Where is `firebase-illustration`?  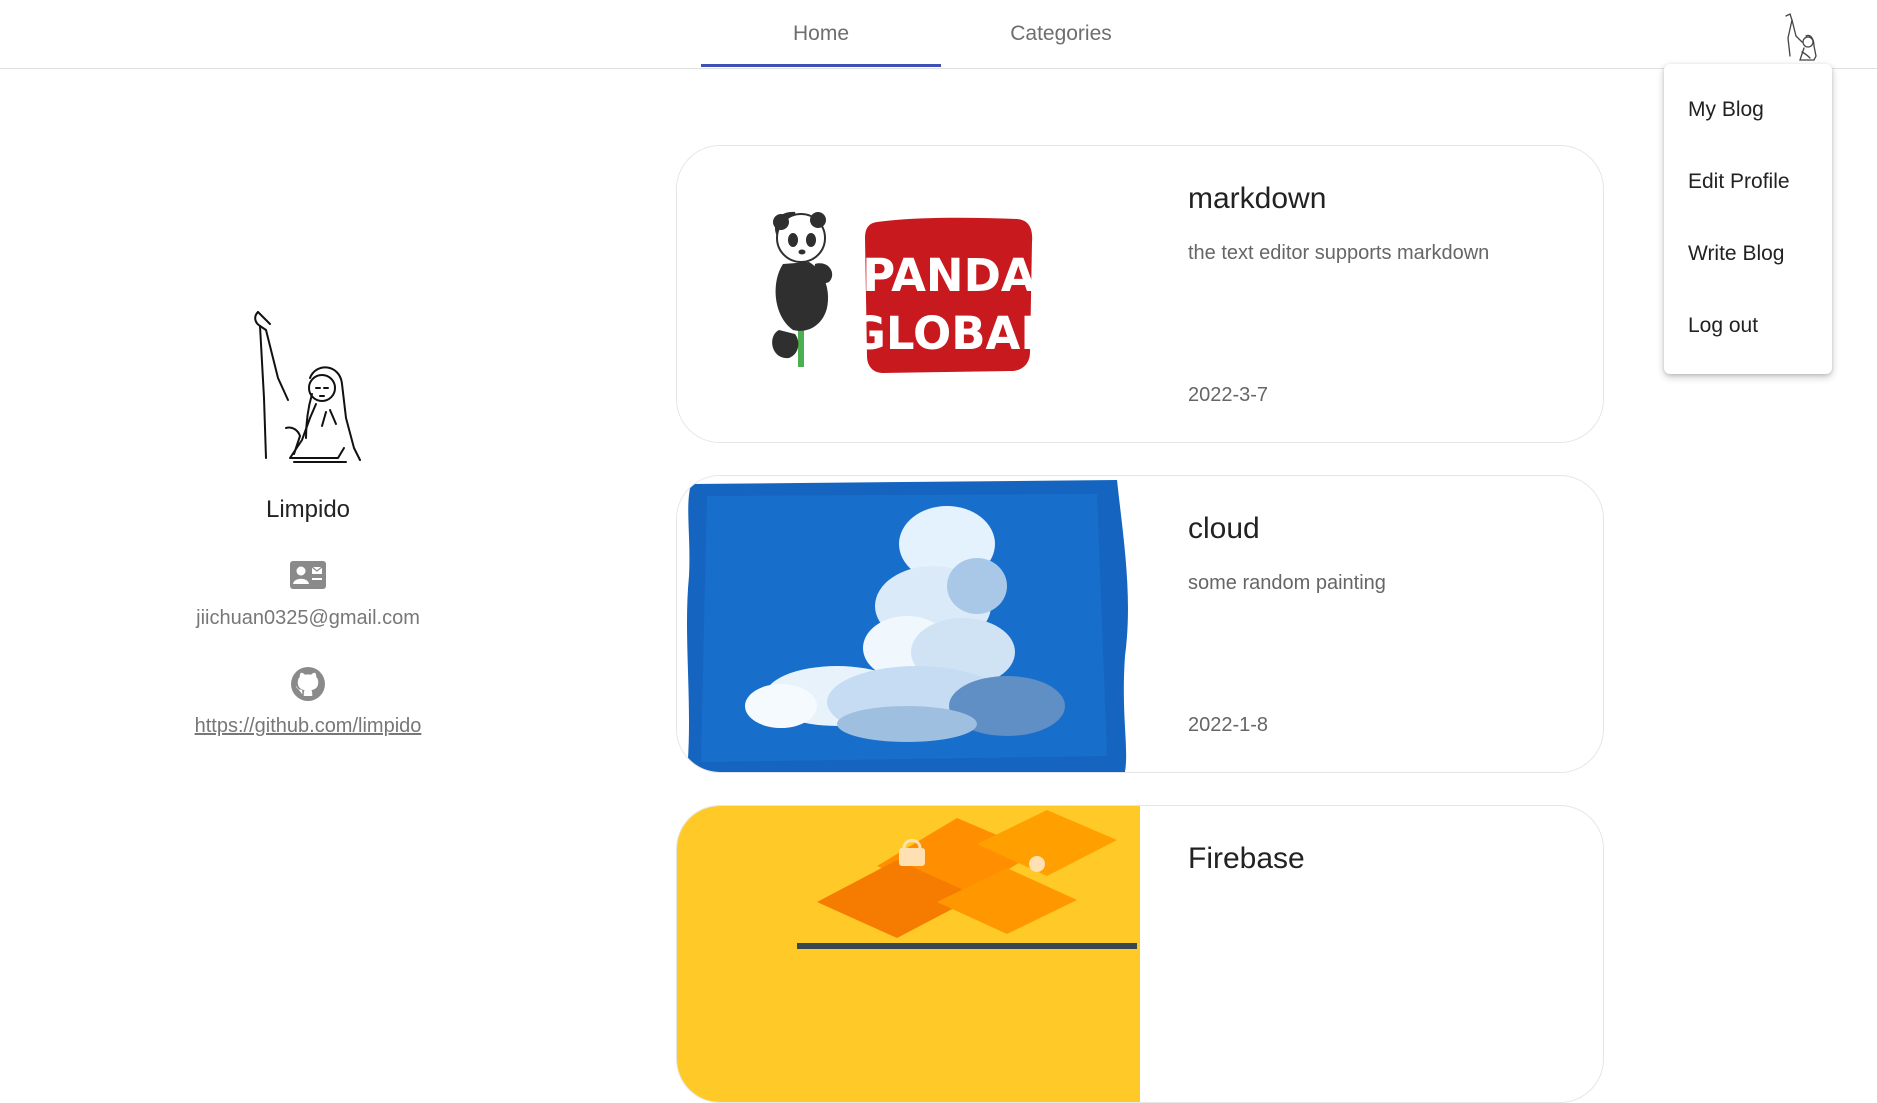 firebase-illustration is located at coordinates (908, 954).